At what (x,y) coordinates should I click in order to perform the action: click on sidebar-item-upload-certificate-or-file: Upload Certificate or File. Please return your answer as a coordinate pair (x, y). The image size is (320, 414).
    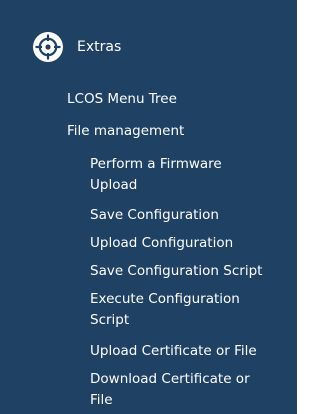
    Looking at the image, I should click on (173, 351).